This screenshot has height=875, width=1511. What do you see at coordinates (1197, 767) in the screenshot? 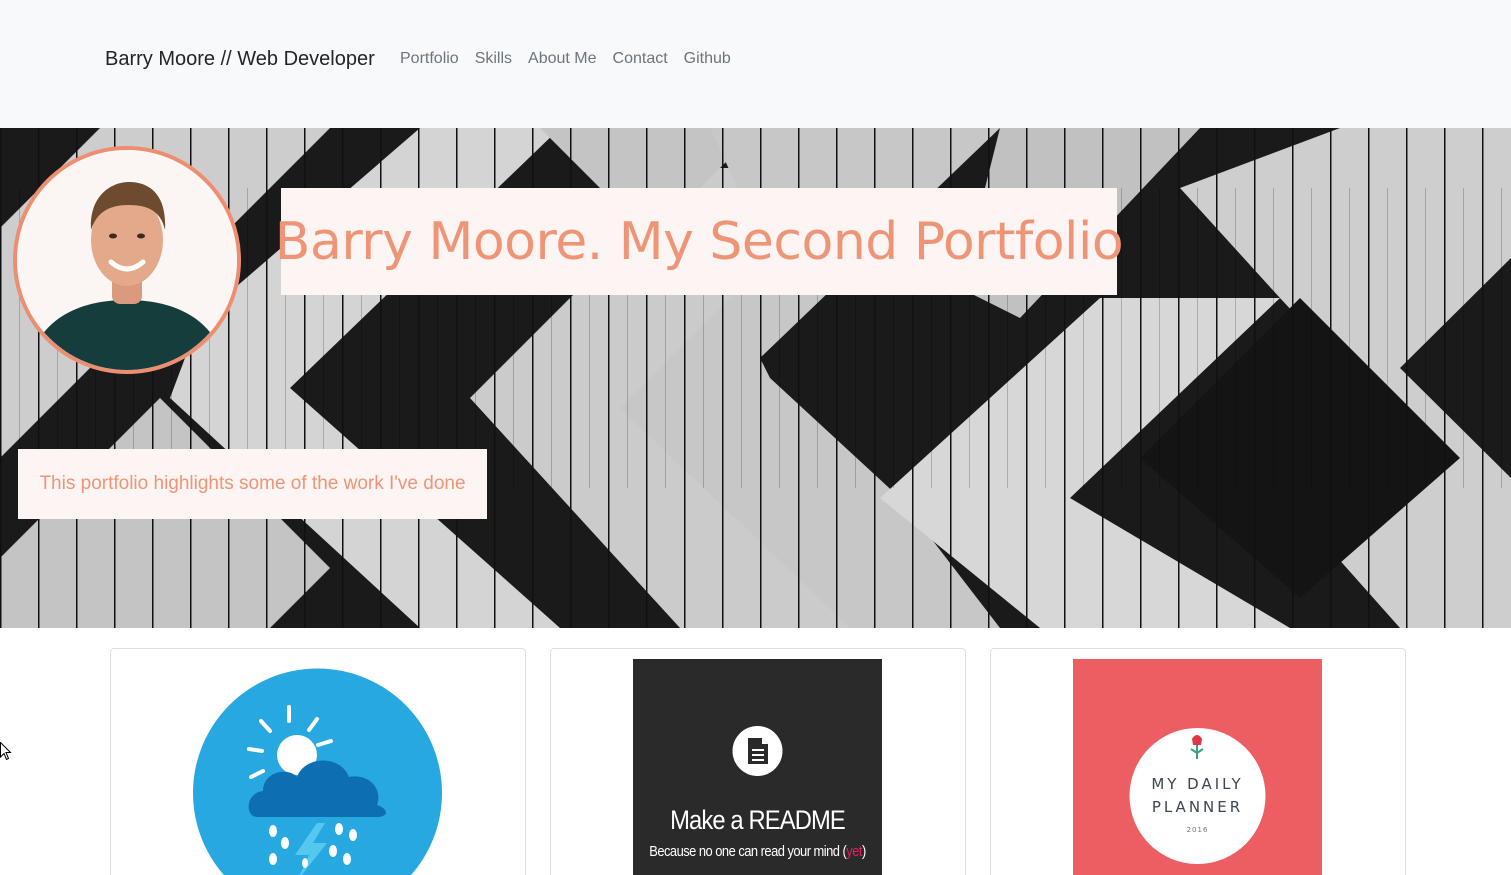
I see `planner-icon: MY DAILY PLANNER 2016` at bounding box center [1197, 767].